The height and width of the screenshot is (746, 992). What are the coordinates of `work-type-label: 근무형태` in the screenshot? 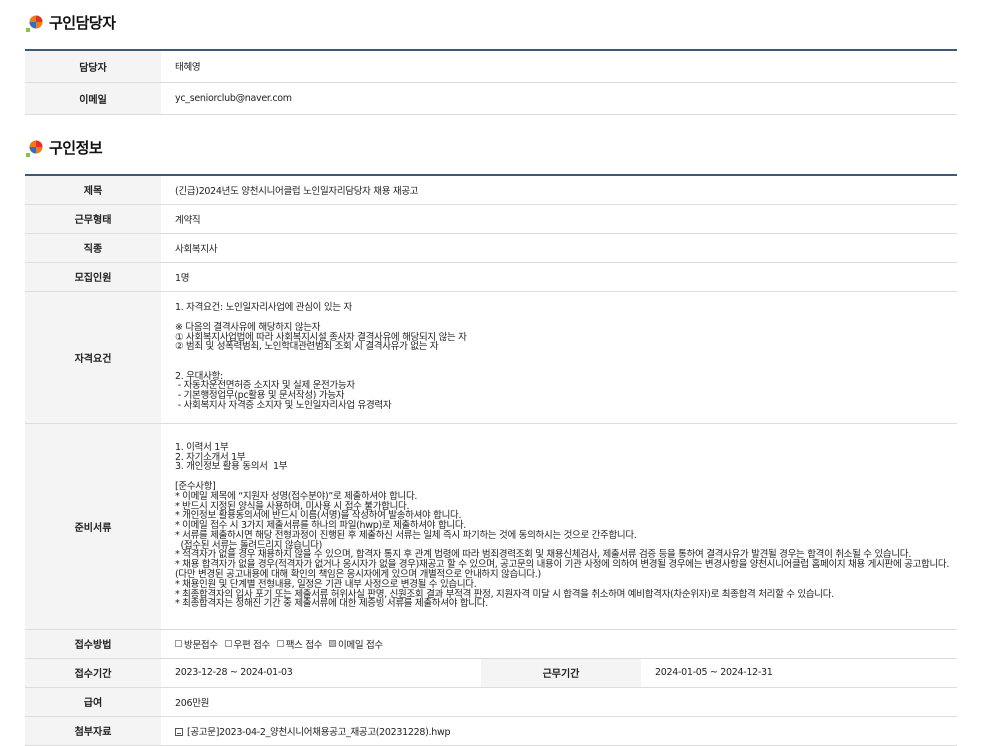 It's located at (93, 219).